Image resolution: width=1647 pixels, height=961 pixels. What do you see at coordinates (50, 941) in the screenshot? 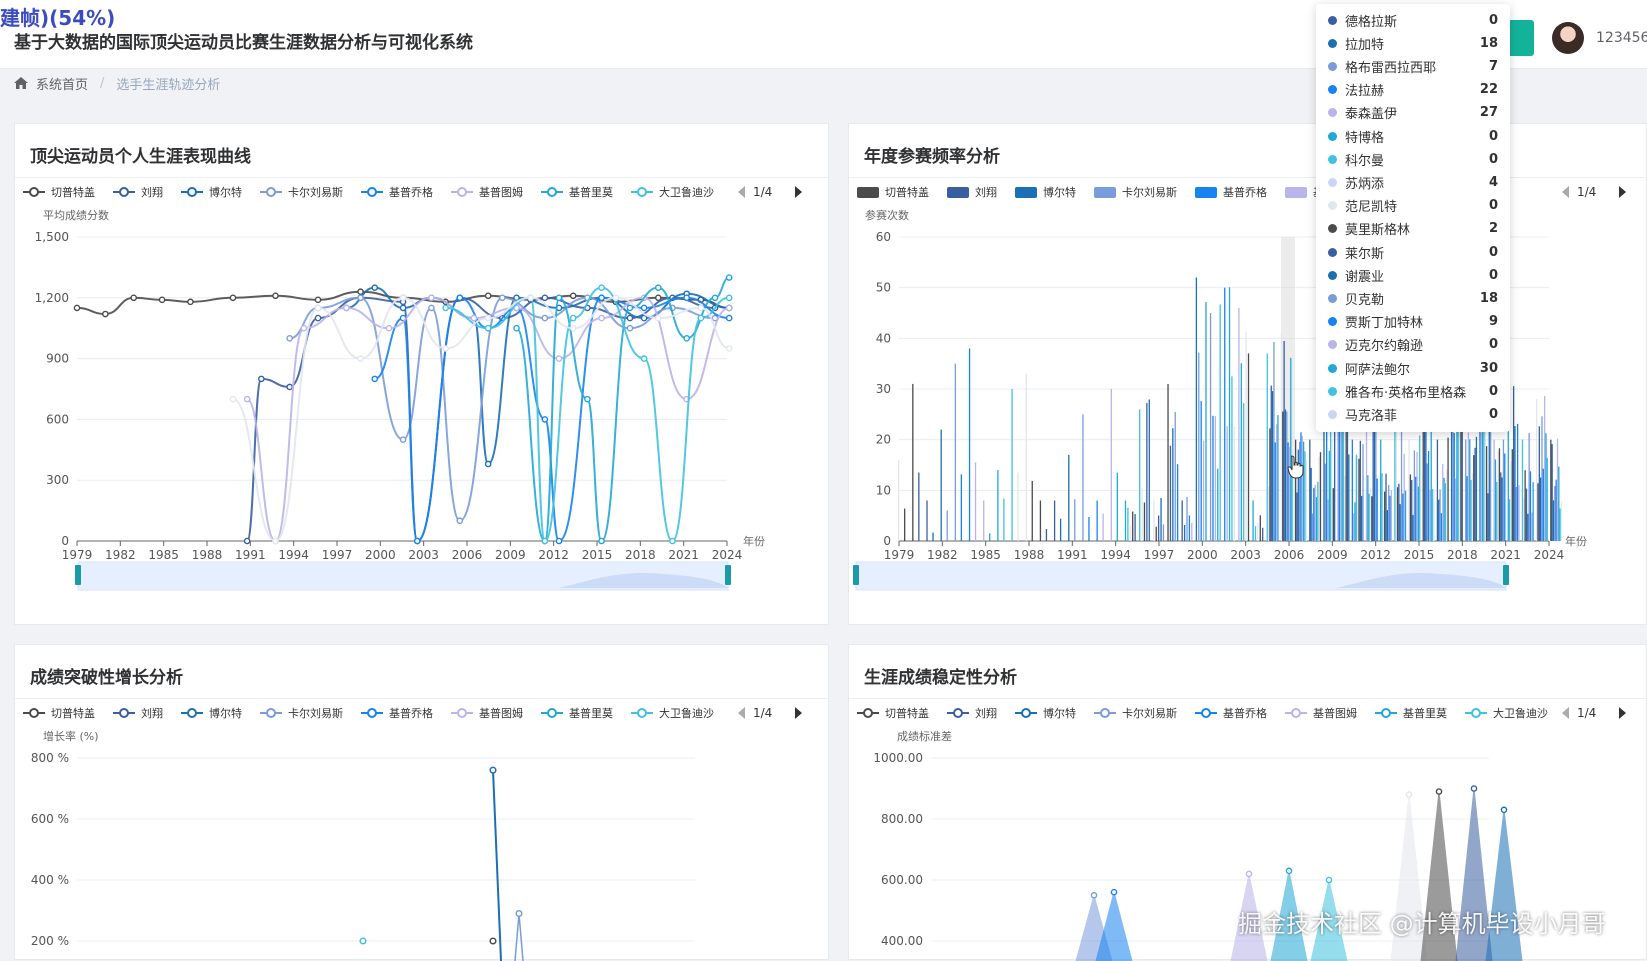
I see `y-tick-label: 200 %` at bounding box center [50, 941].